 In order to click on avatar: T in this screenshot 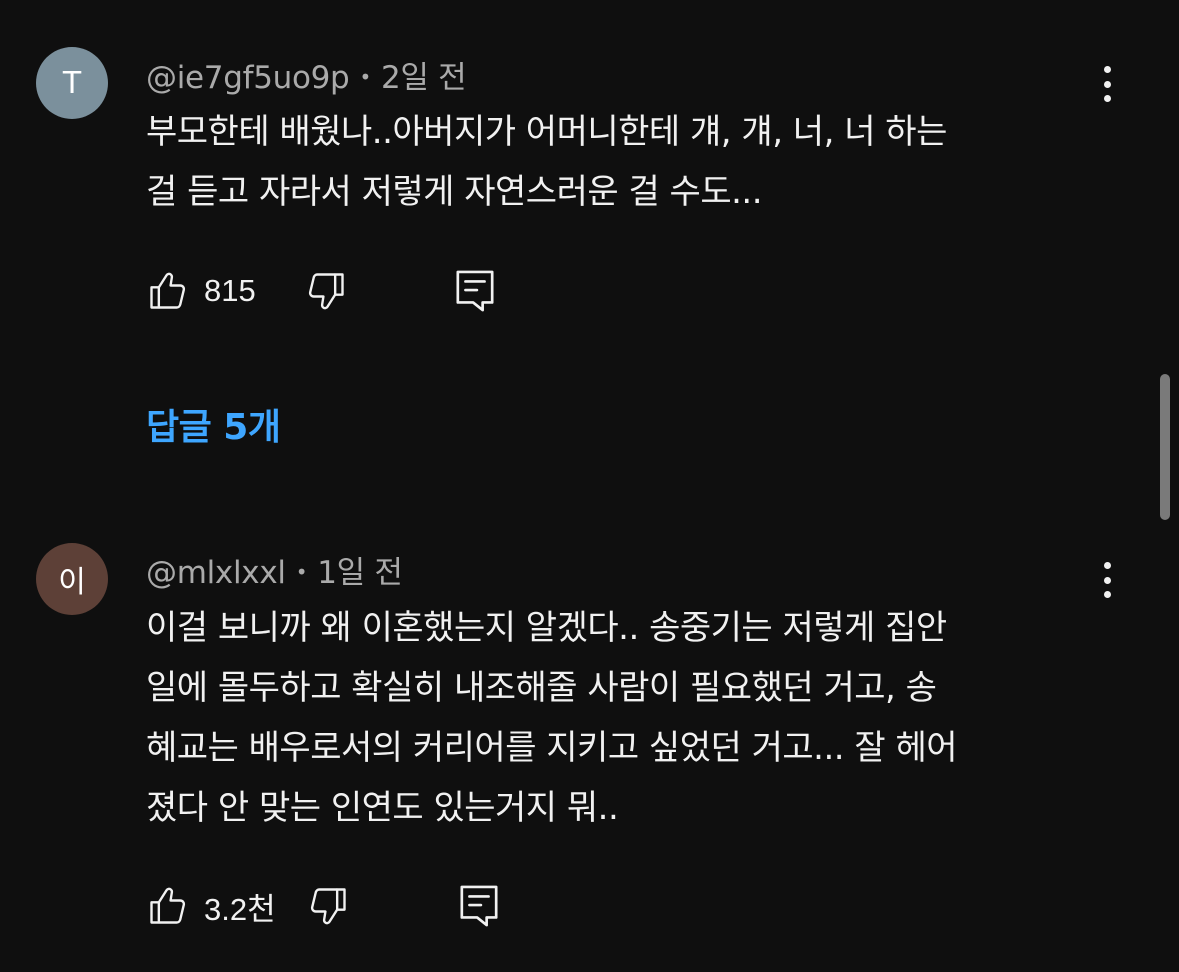, I will do `click(72, 83)`.